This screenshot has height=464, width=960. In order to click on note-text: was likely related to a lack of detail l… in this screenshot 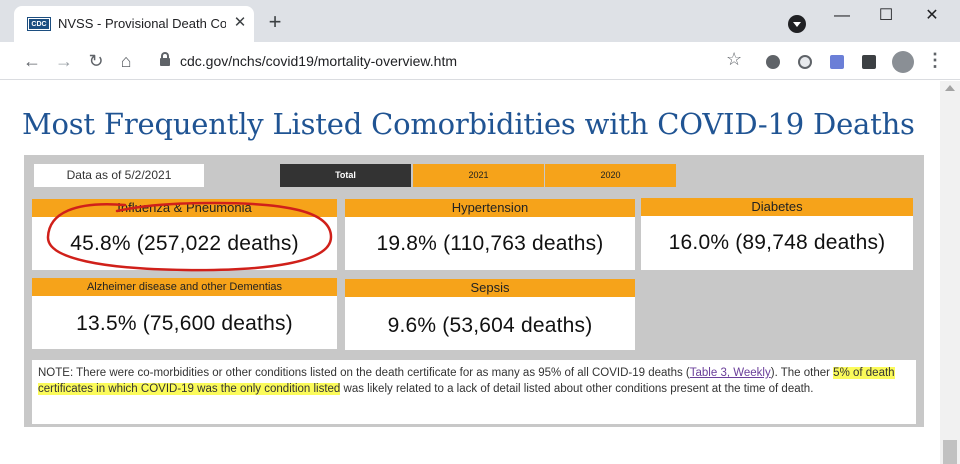, I will do `click(577, 388)`.